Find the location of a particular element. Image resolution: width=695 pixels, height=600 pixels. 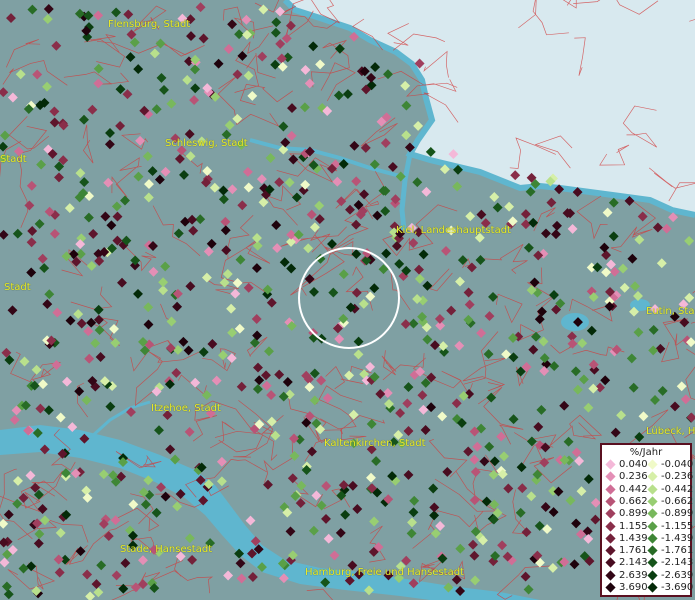

legend-value: 0.442 is located at coordinates (633, 489).